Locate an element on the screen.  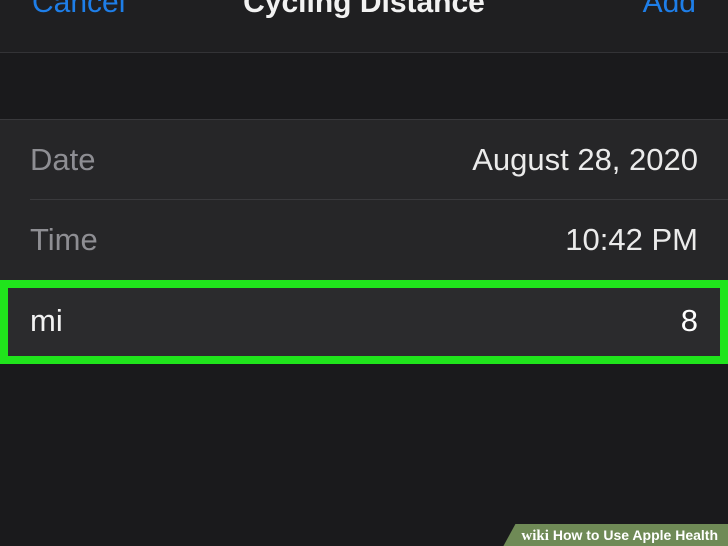
time-label: Time is located at coordinates (64, 239).